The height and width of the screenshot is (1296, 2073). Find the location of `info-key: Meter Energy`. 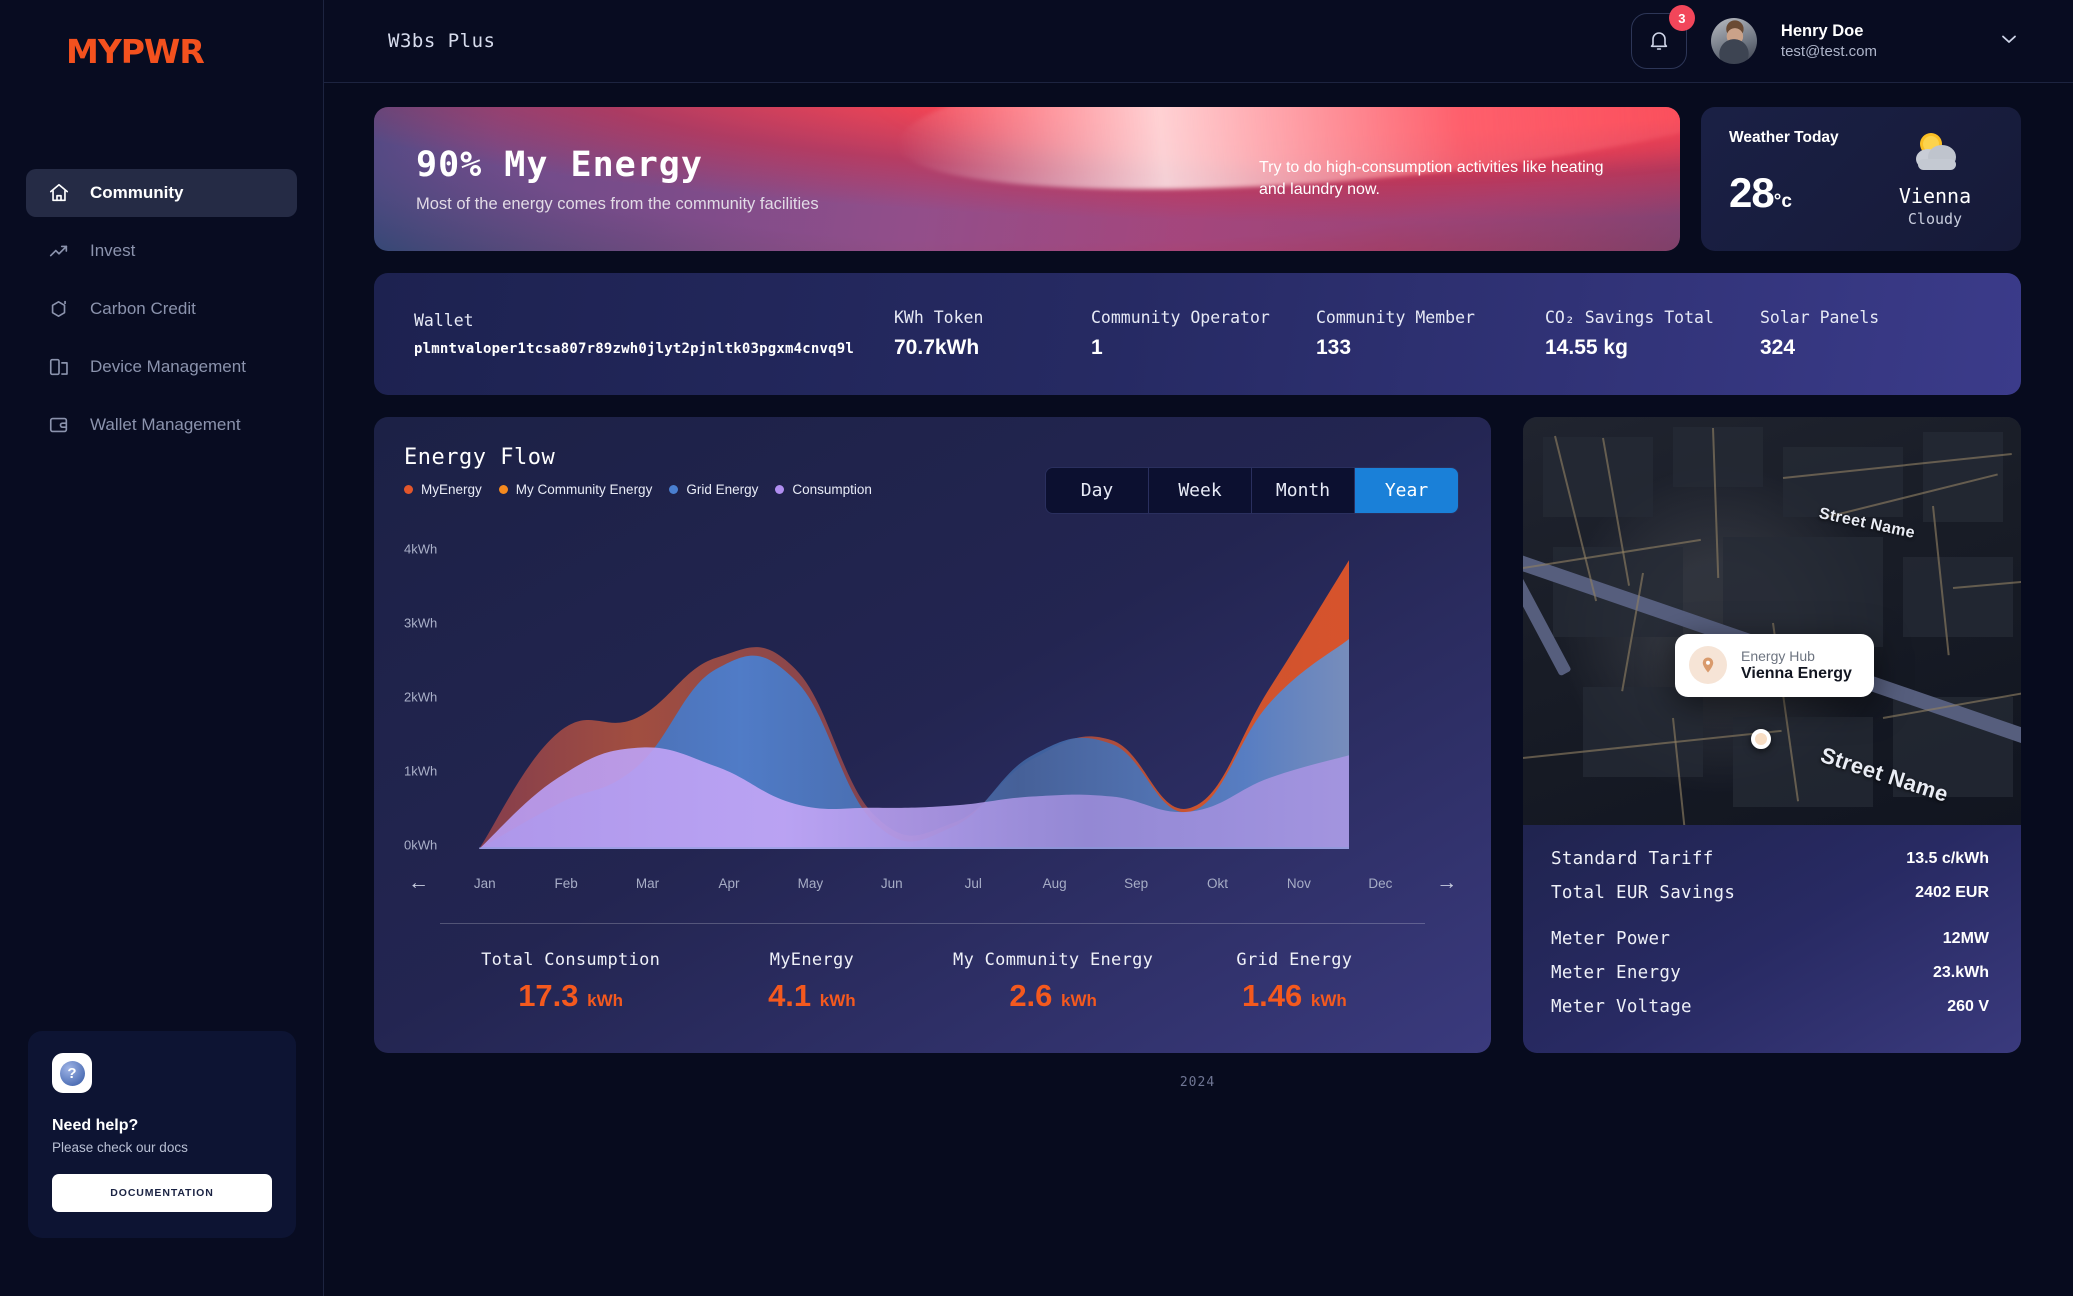

info-key: Meter Energy is located at coordinates (1616, 973).